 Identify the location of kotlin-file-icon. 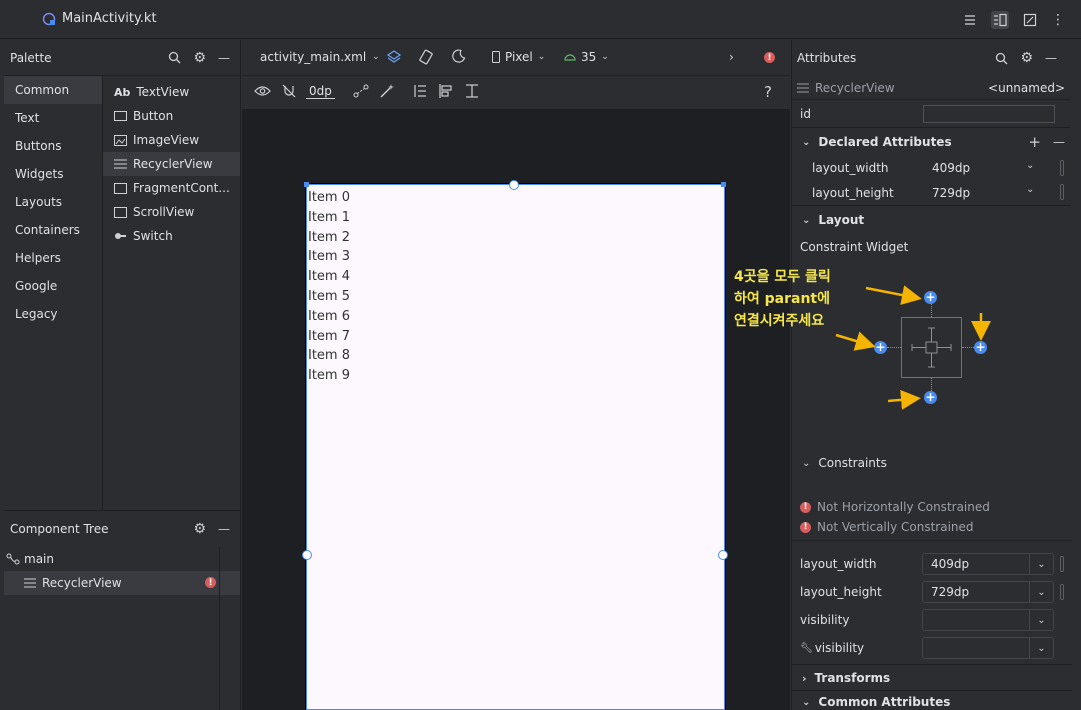
(49, 19).